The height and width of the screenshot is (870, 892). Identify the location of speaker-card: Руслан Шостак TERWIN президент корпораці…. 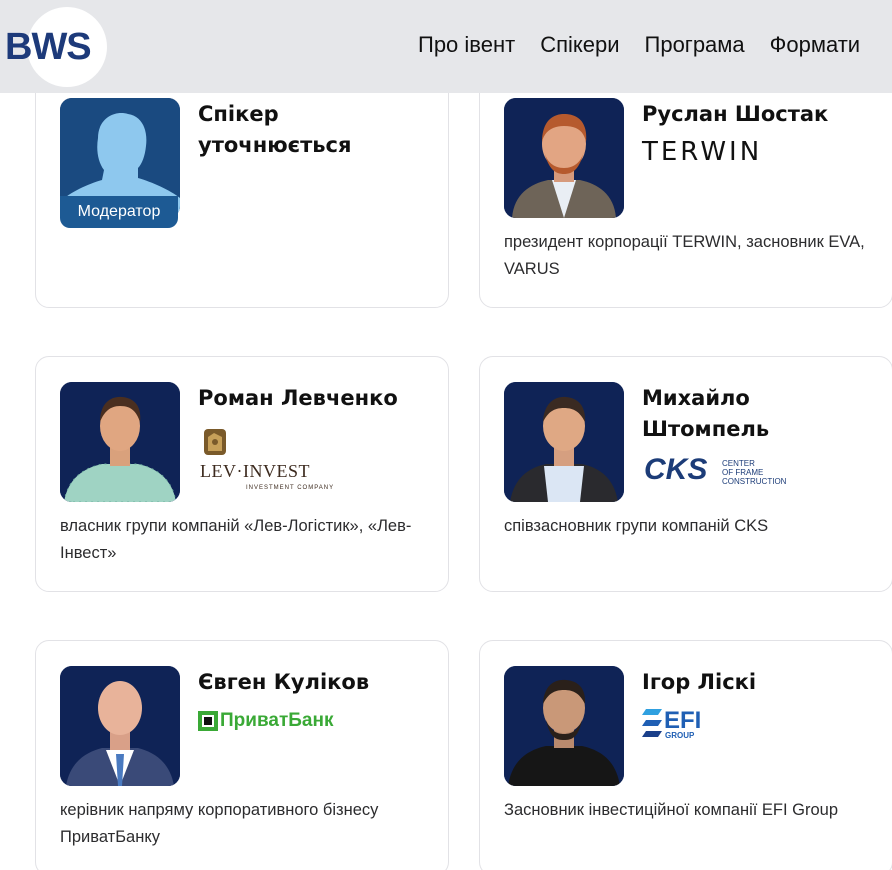
(685, 190).